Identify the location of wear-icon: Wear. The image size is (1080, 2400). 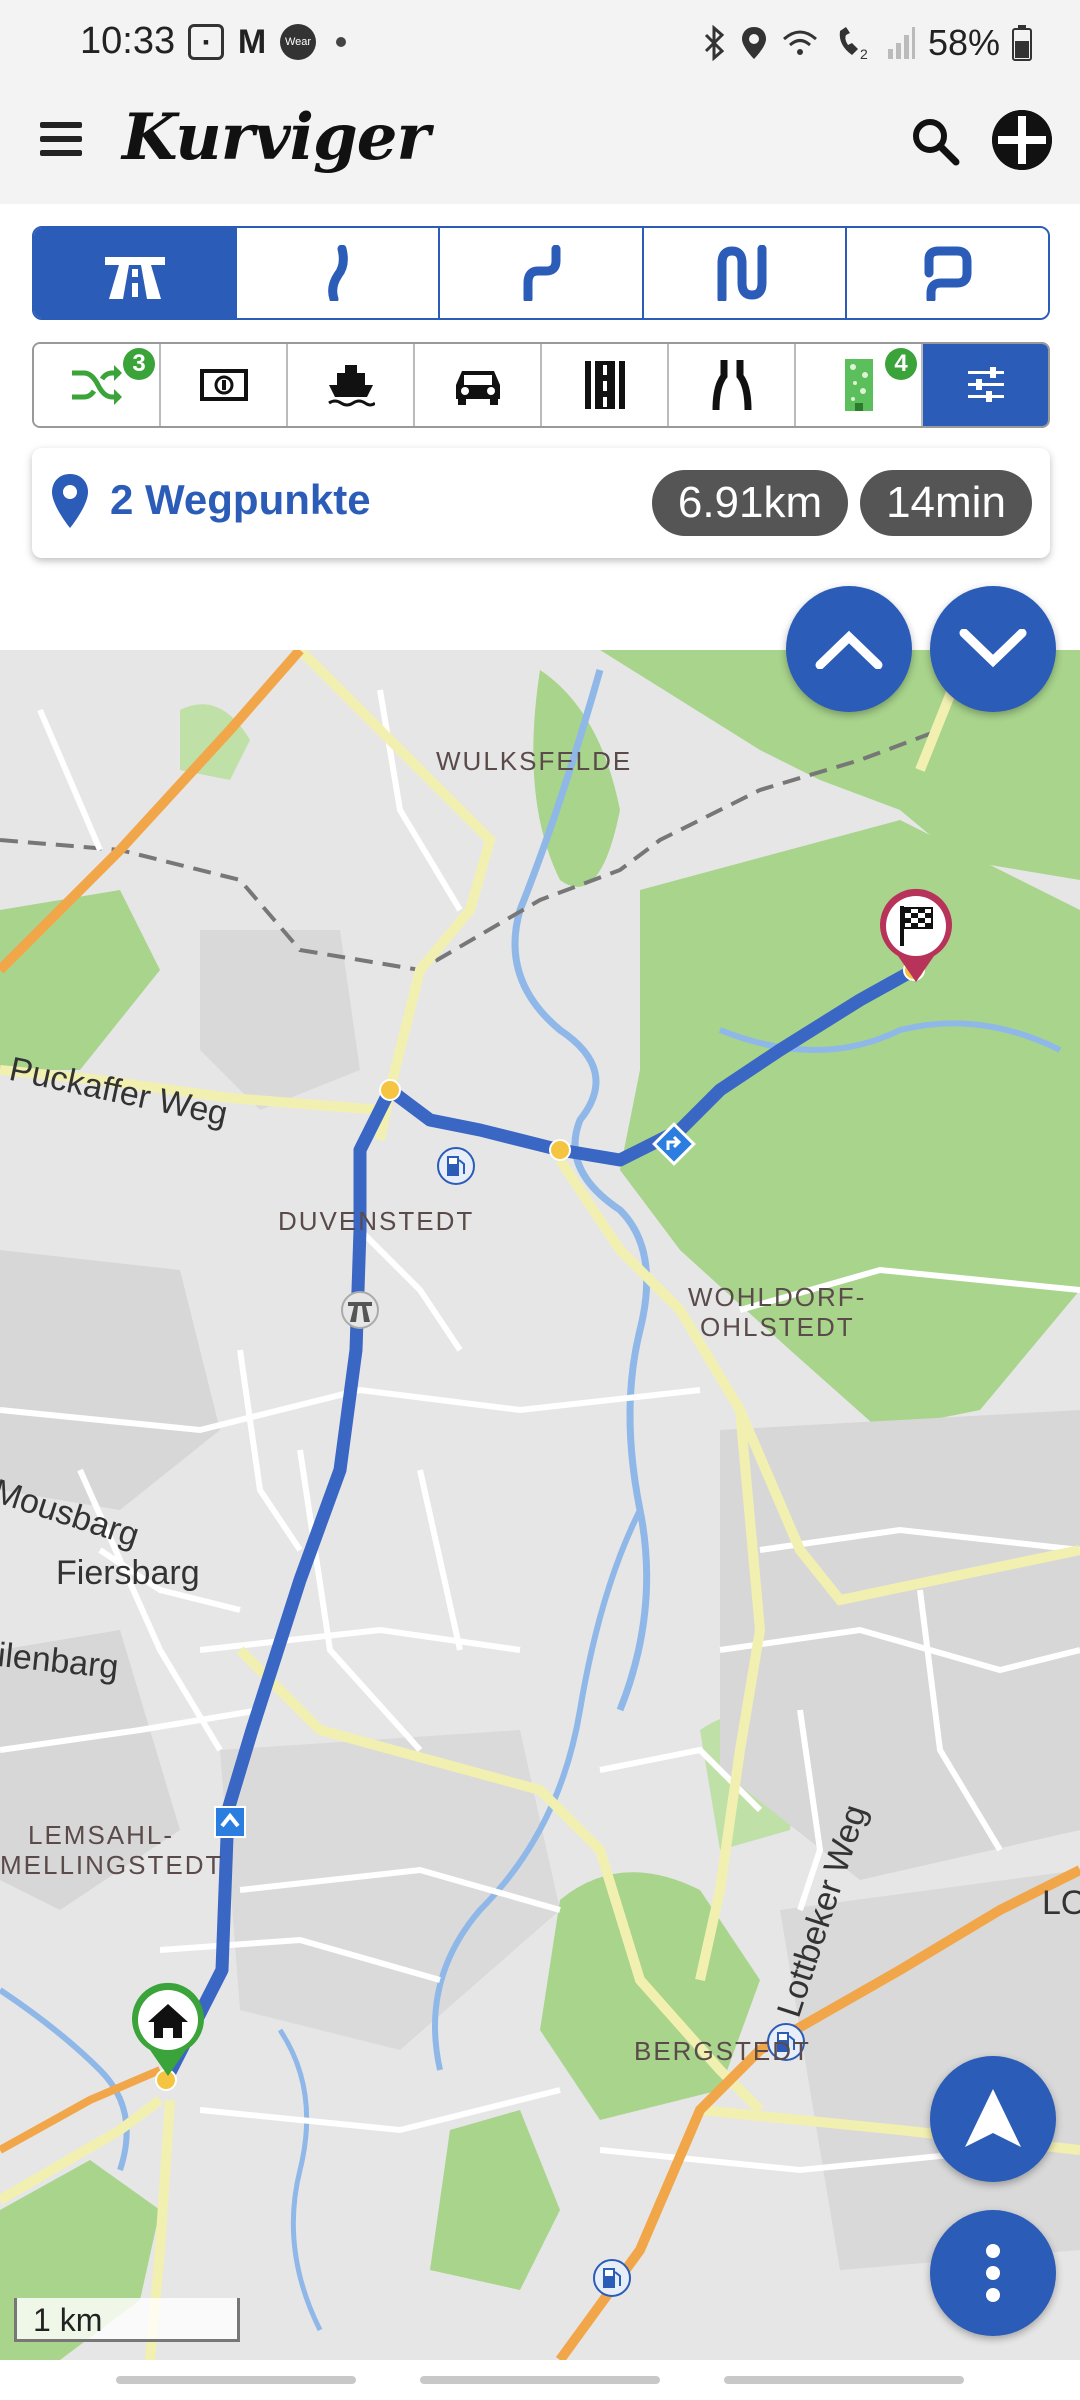
(298, 42).